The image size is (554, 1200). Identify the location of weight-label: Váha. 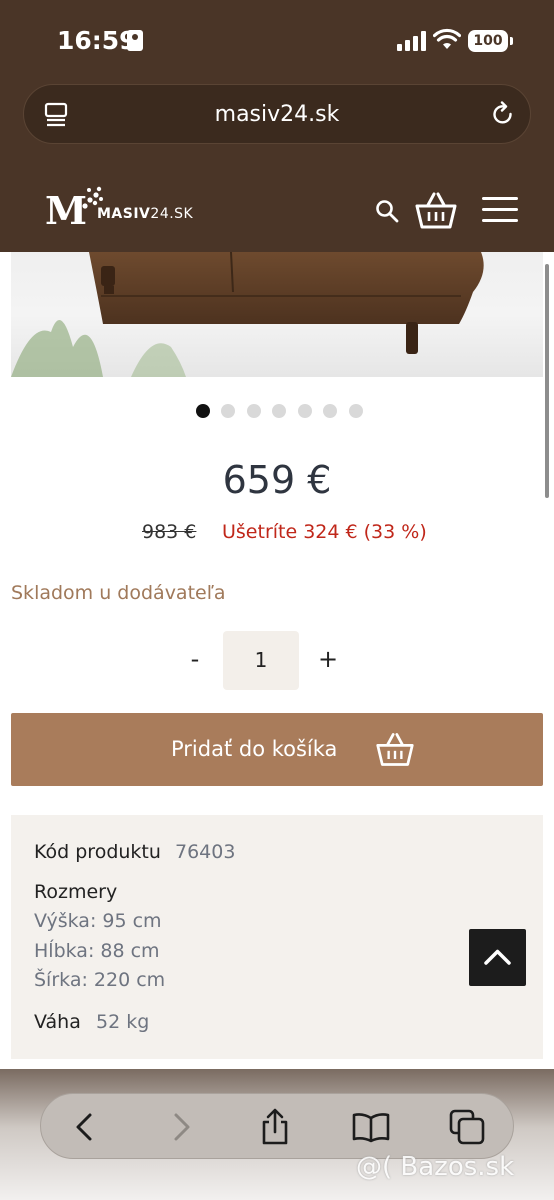
(57, 1022).